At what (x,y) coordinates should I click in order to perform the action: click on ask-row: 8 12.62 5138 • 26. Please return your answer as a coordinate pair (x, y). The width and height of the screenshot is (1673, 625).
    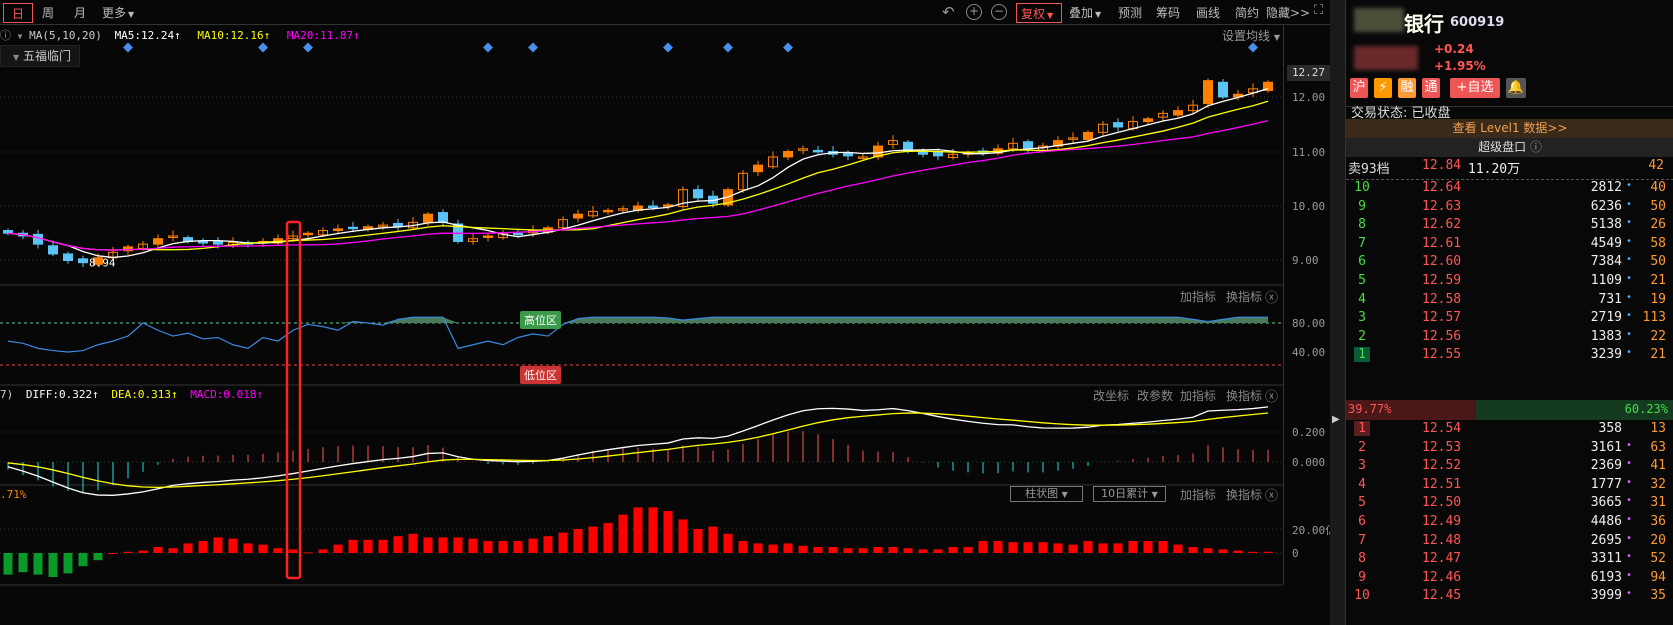
    Looking at the image, I should click on (1509, 226).